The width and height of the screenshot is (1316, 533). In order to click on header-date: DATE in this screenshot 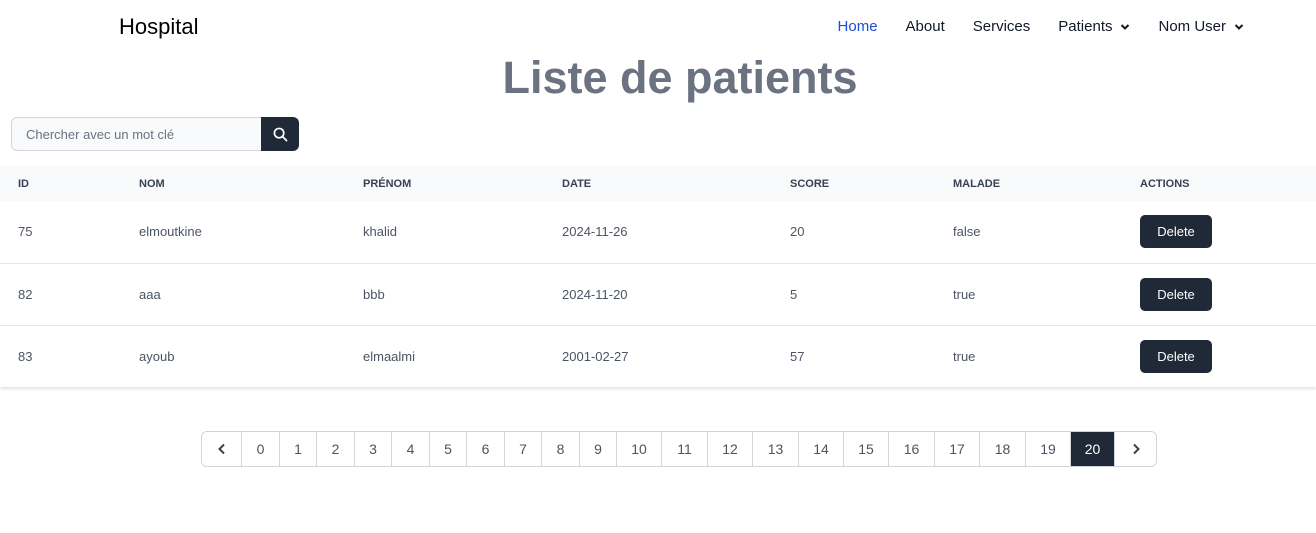, I will do `click(577, 183)`.